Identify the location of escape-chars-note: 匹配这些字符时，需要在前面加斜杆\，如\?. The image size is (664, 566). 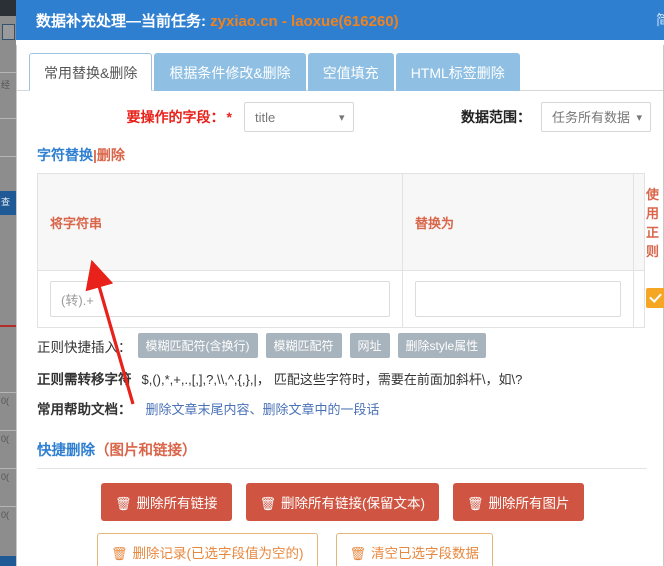
(398, 379).